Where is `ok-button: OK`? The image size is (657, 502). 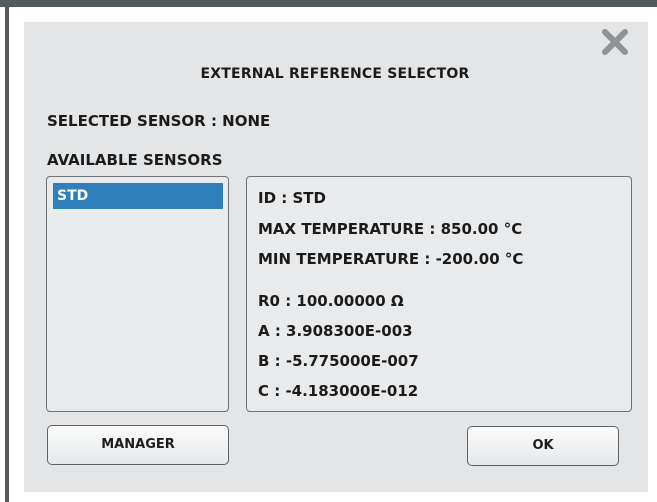
ok-button: OK is located at coordinates (543, 446).